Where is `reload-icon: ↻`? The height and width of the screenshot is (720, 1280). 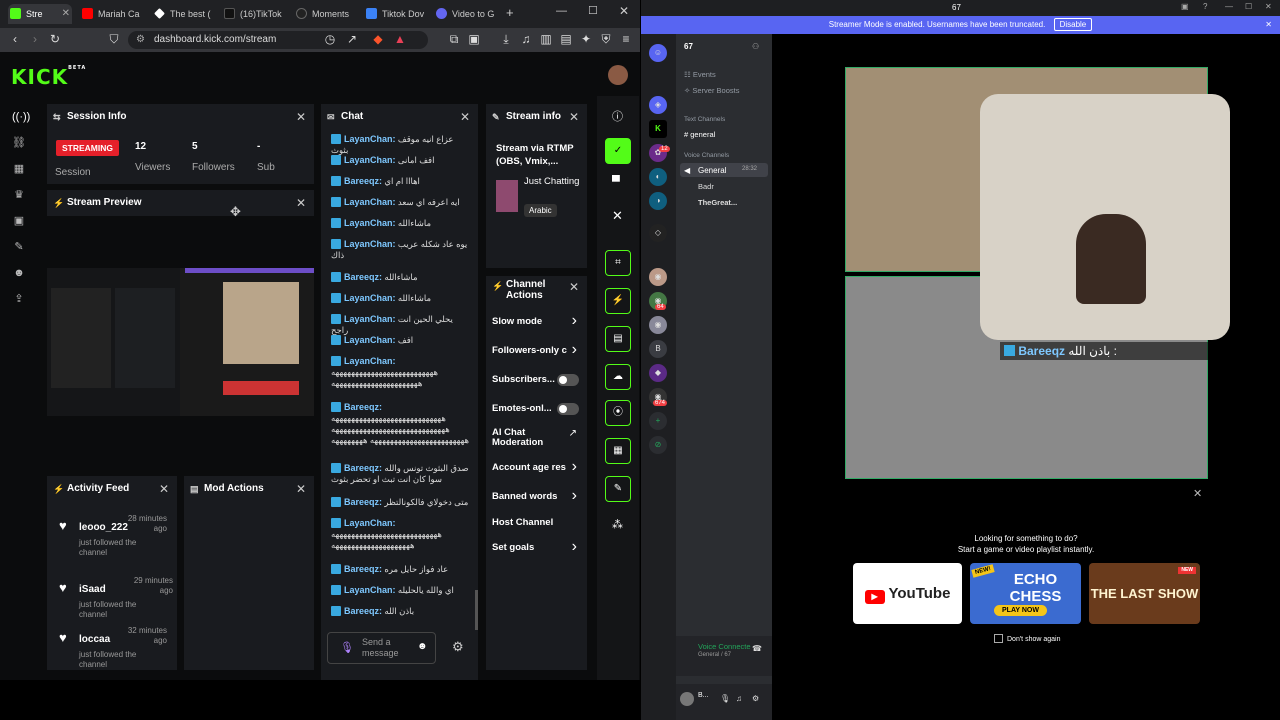
reload-icon: ↻ is located at coordinates (55, 39).